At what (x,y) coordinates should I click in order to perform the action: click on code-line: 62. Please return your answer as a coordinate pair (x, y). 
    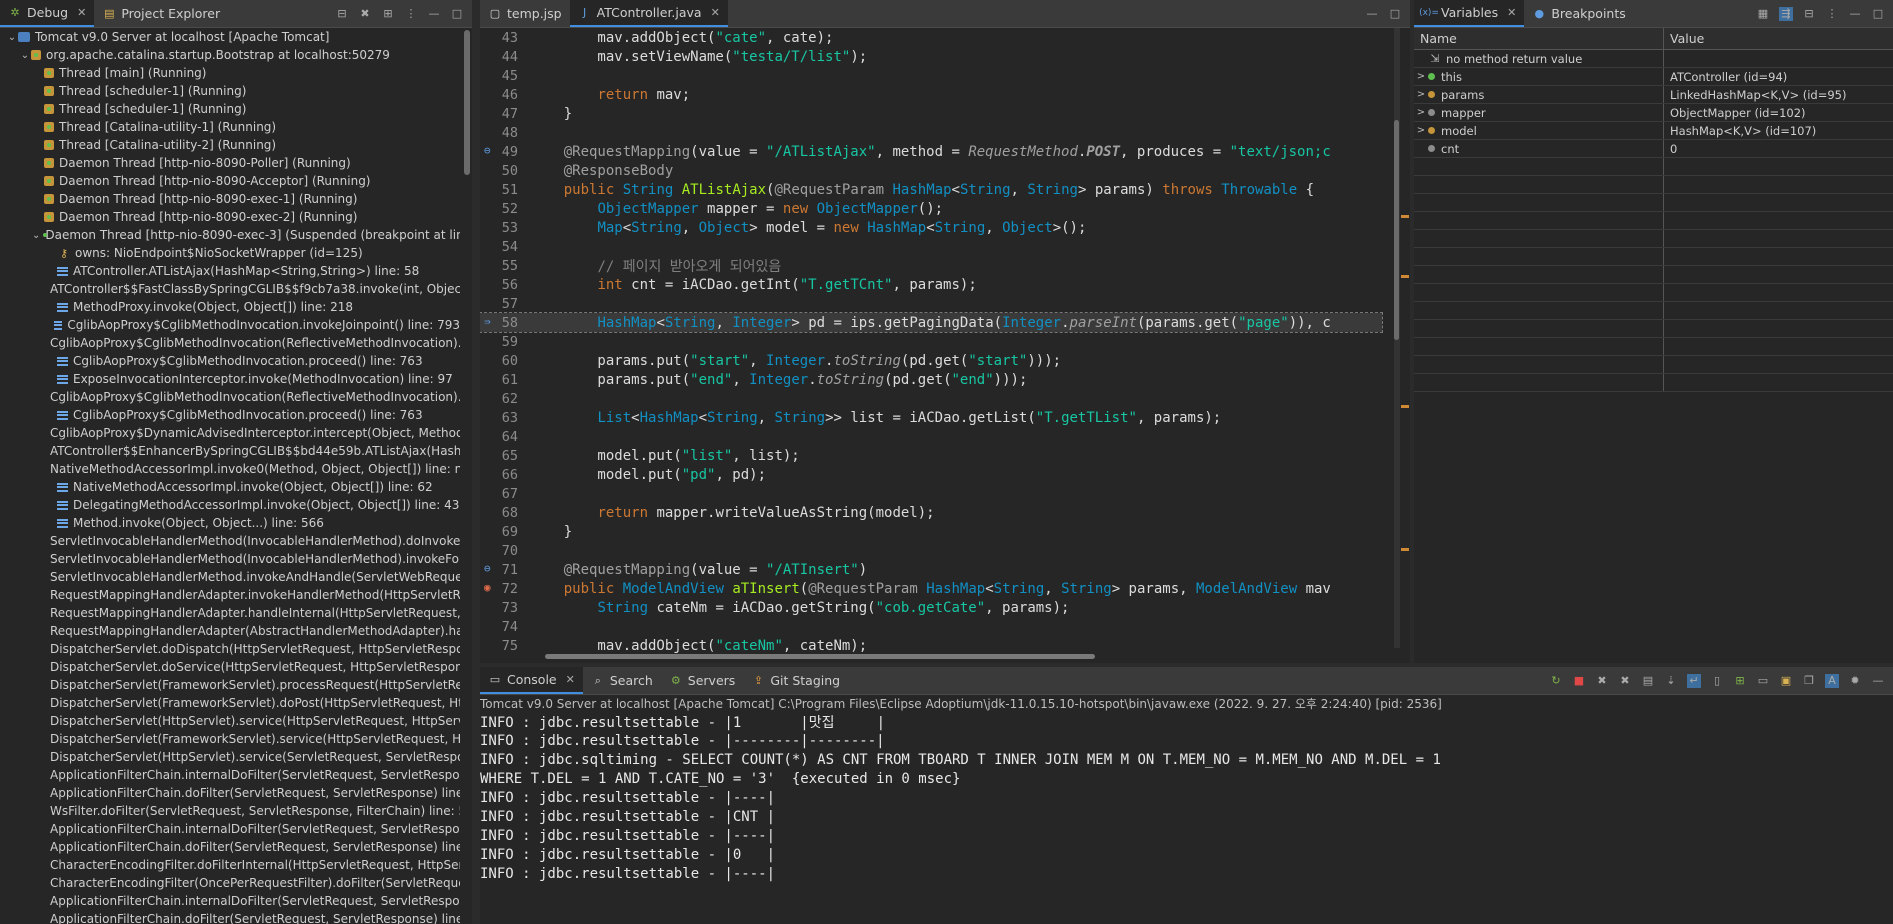
    Looking at the image, I should click on (931, 398).